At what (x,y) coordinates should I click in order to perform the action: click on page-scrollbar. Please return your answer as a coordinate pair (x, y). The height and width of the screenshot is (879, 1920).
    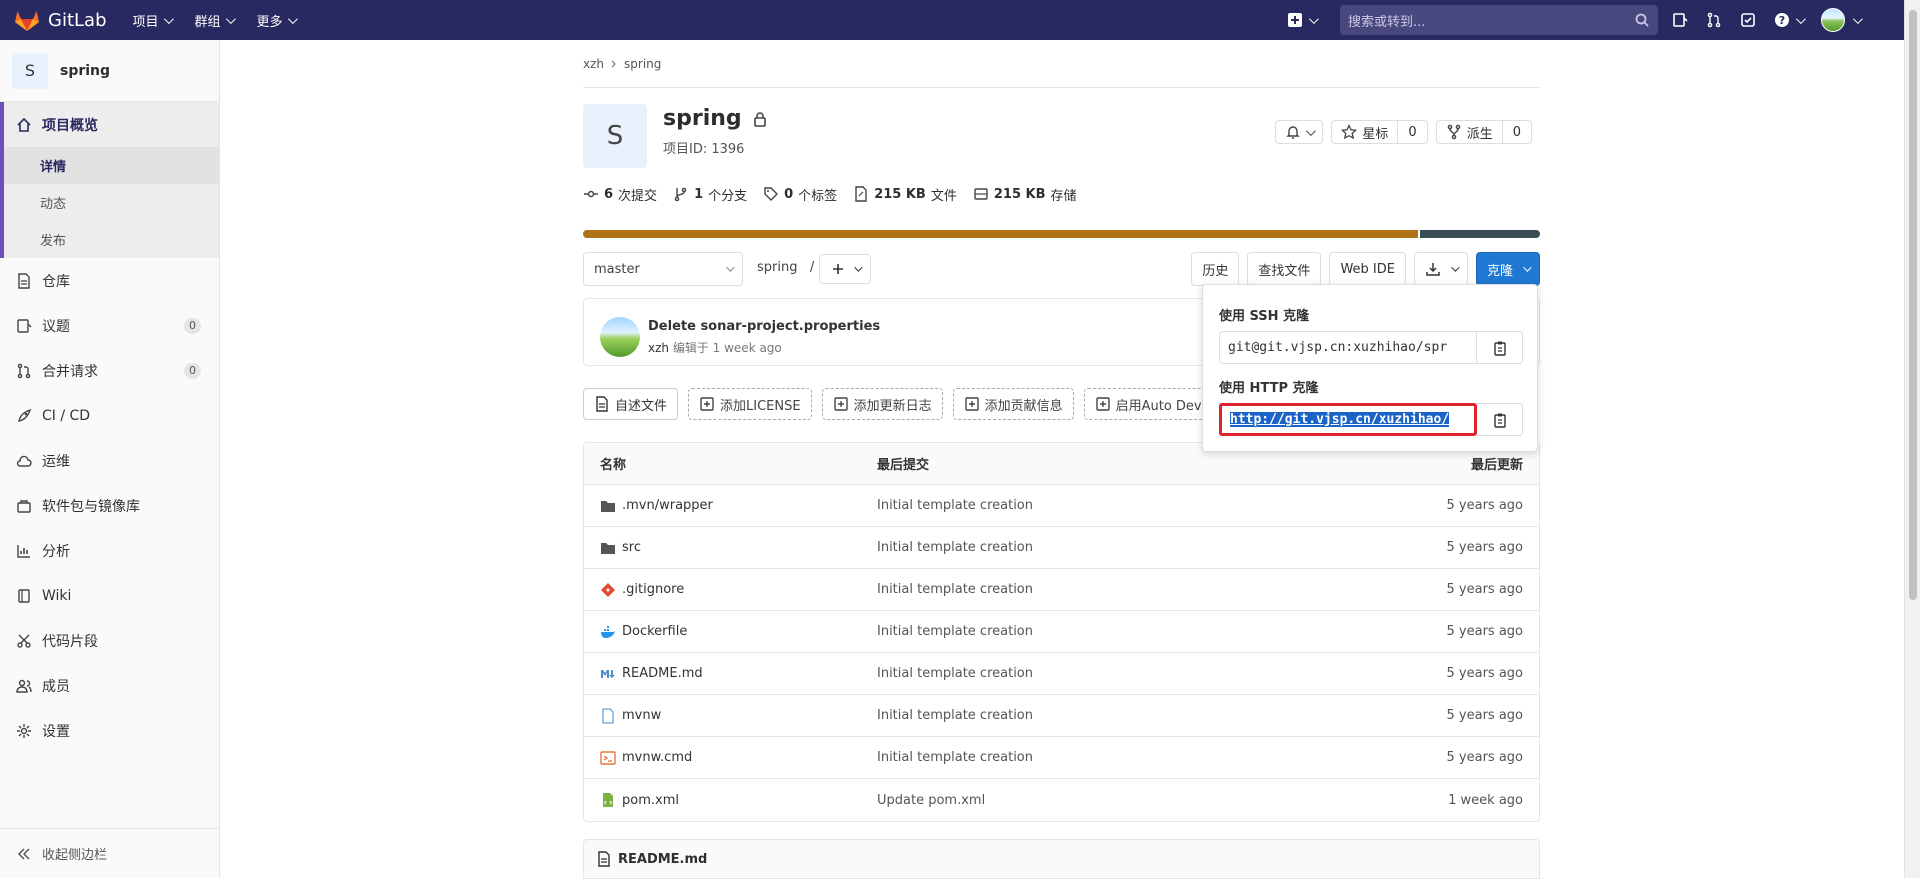
    Looking at the image, I should click on (1912, 439).